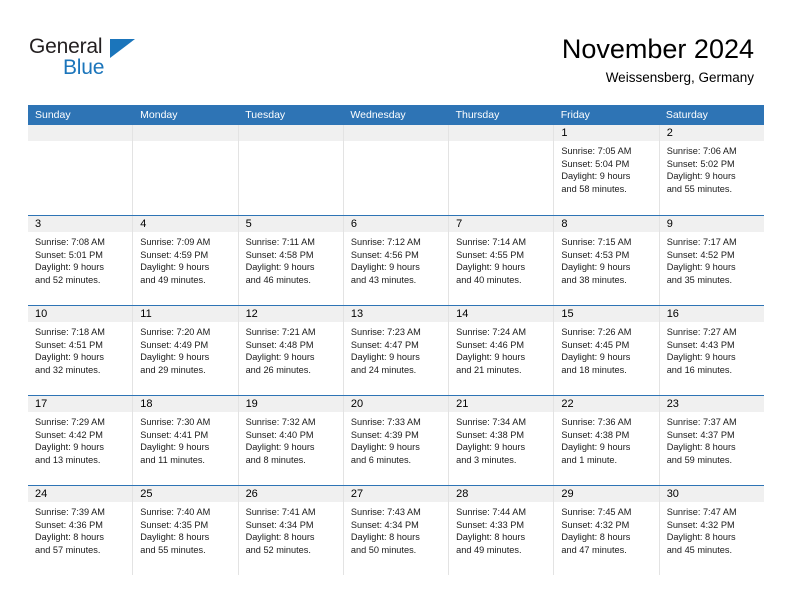 The height and width of the screenshot is (612, 792). Describe the element at coordinates (491, 242) in the screenshot. I see `sunrise-text: Sunrise: 7:14 AM` at that location.